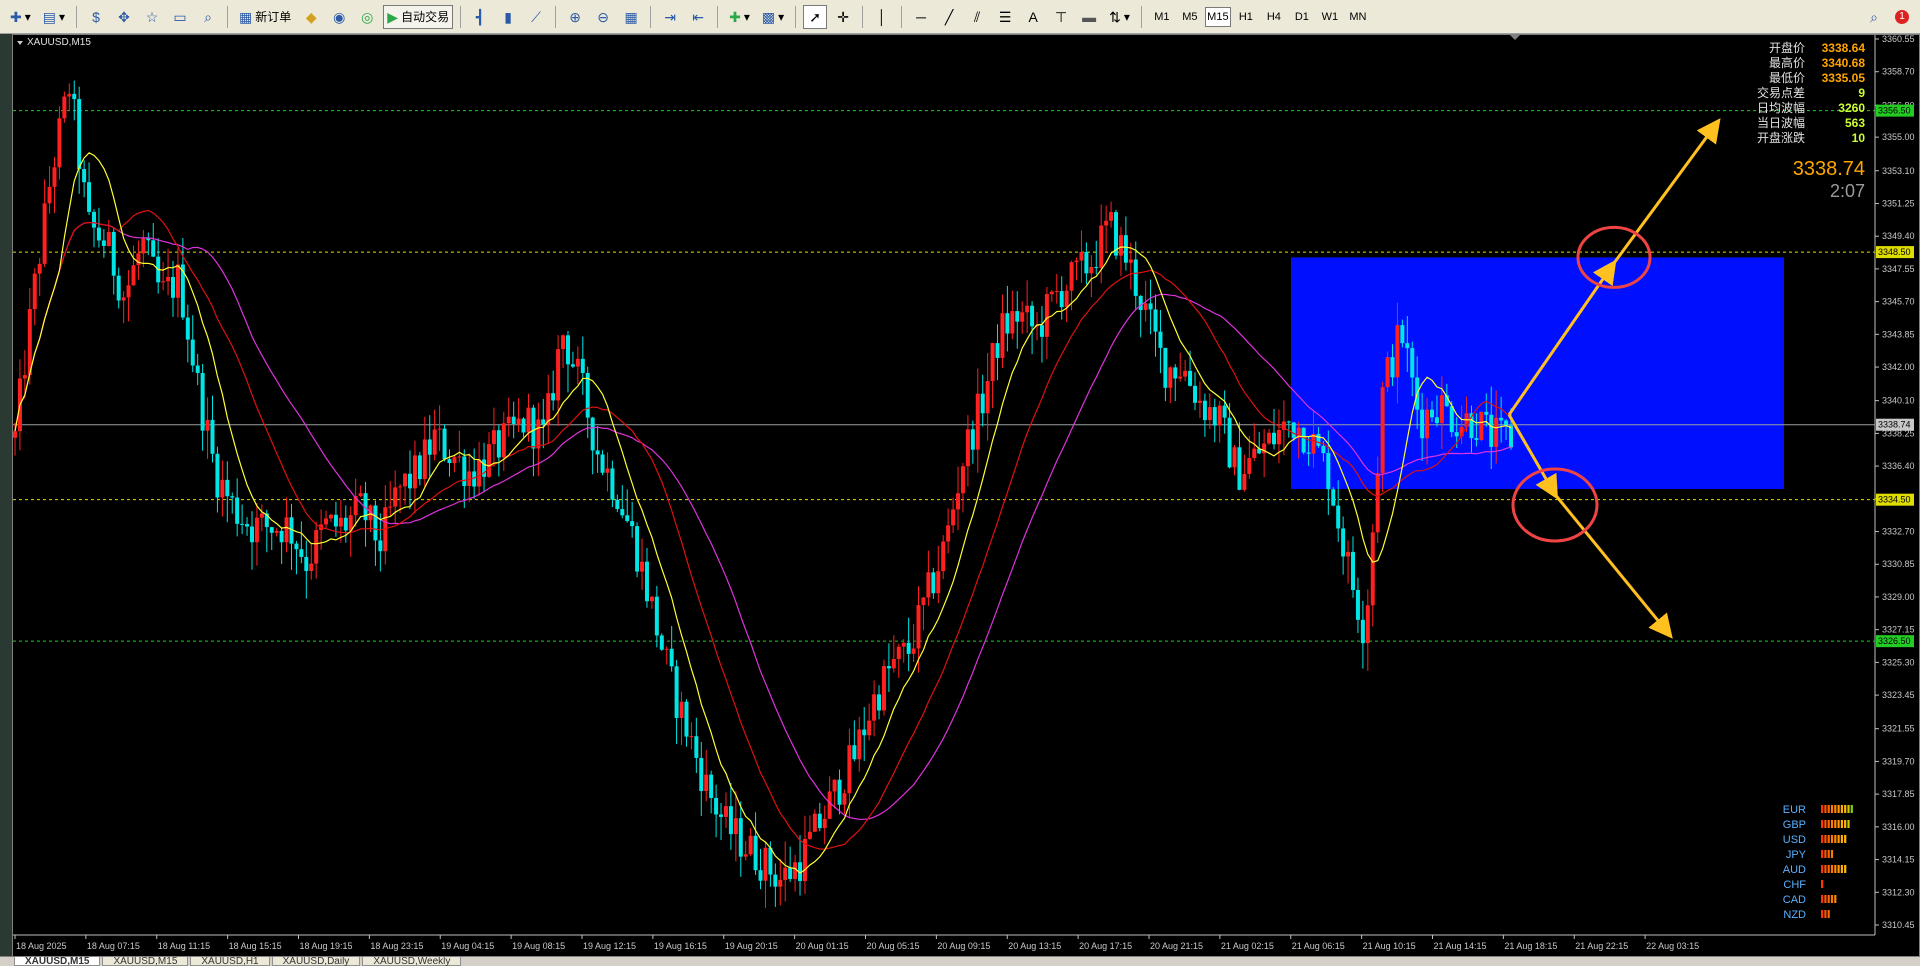 This screenshot has width=1920, height=966. What do you see at coordinates (325, 946) in the screenshot?
I see `time-tick-label: 18 Aug 19:15` at bounding box center [325, 946].